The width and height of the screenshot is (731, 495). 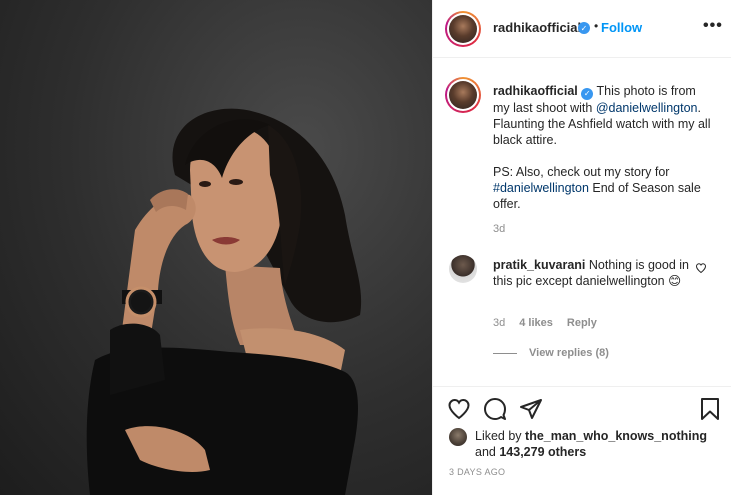 What do you see at coordinates (535, 91) in the screenshot?
I see `caption-author: radhikaofficial` at bounding box center [535, 91].